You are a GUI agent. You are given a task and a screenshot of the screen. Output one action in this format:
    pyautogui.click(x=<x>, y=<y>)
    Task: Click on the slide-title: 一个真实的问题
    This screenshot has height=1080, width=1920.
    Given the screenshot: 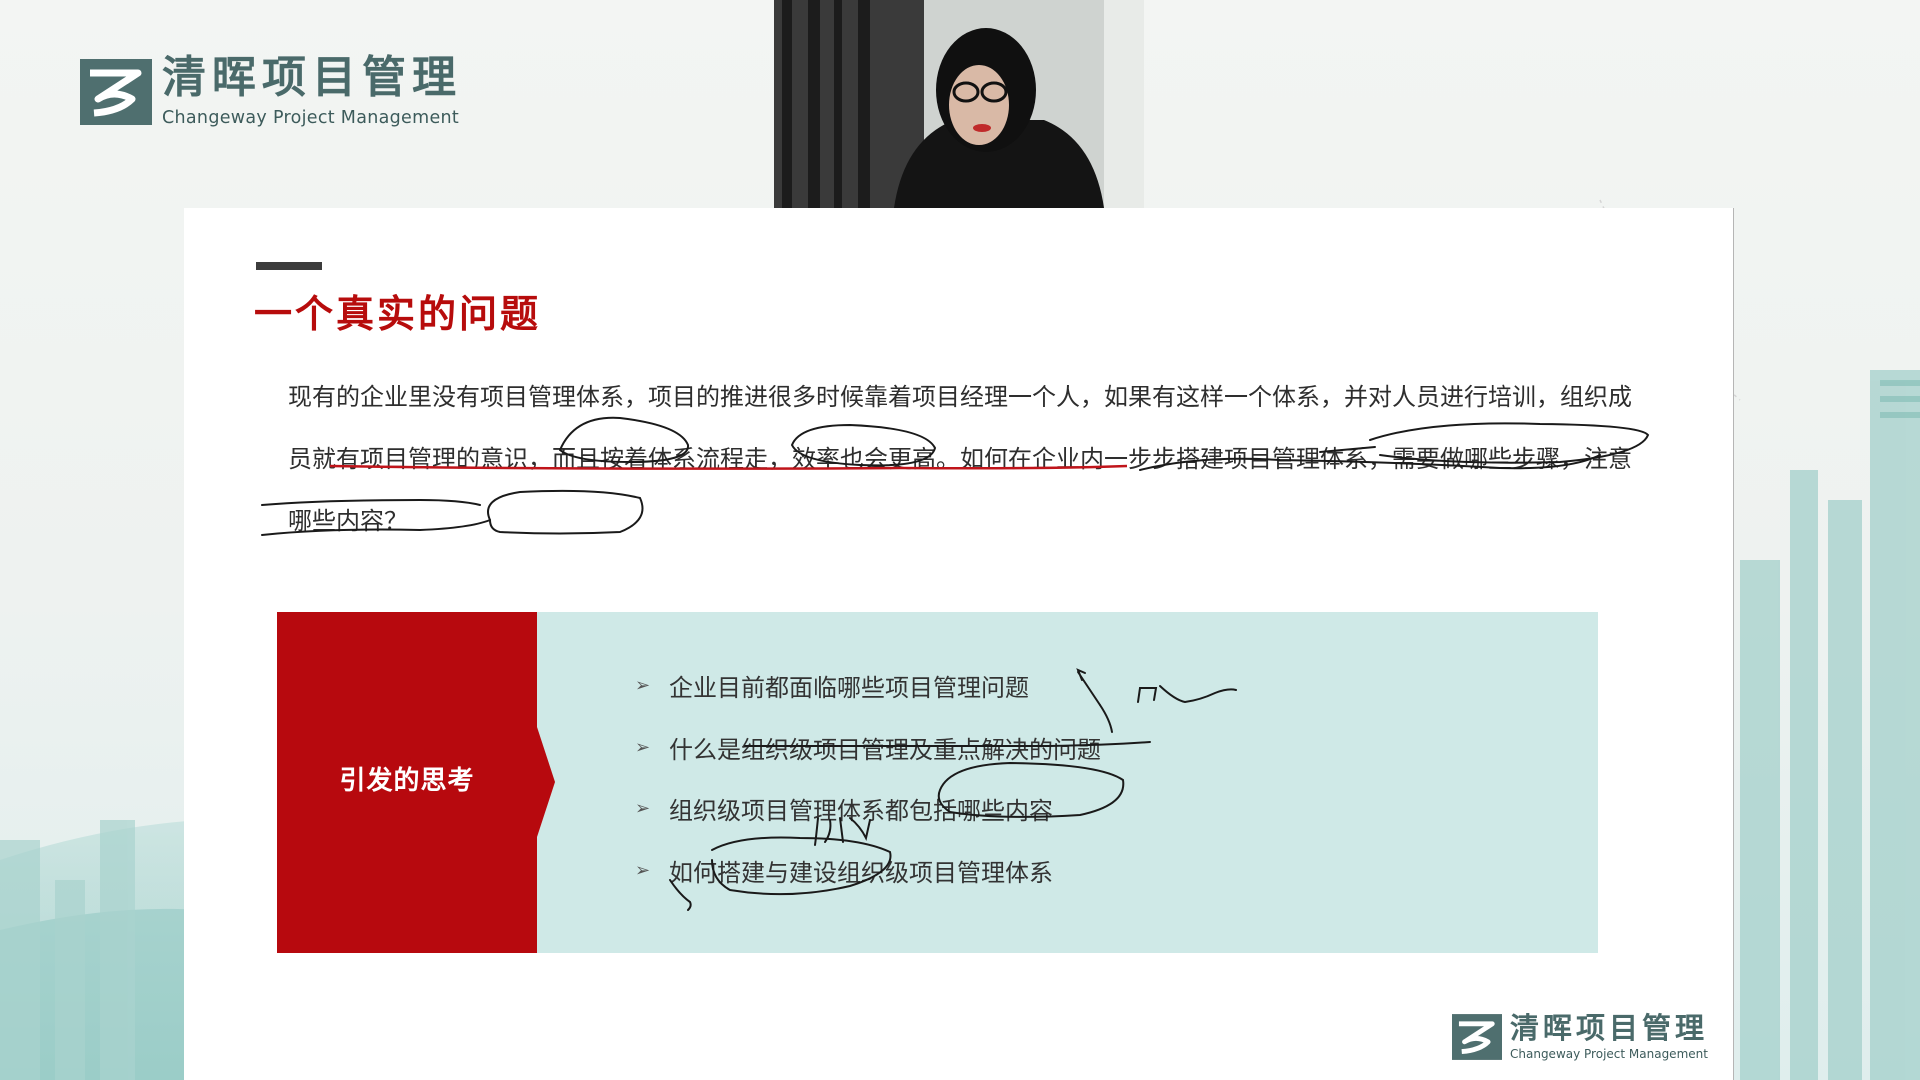 What is the action you would take?
    pyautogui.click(x=398, y=314)
    